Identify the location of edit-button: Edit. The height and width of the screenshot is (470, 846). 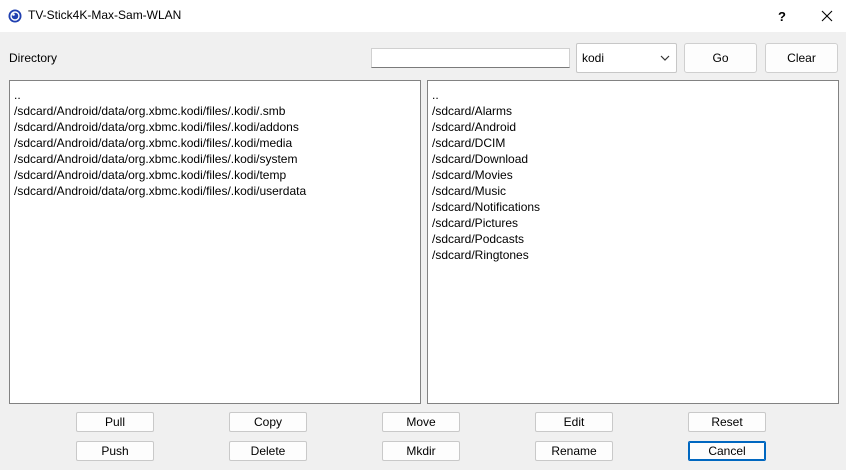
(574, 422).